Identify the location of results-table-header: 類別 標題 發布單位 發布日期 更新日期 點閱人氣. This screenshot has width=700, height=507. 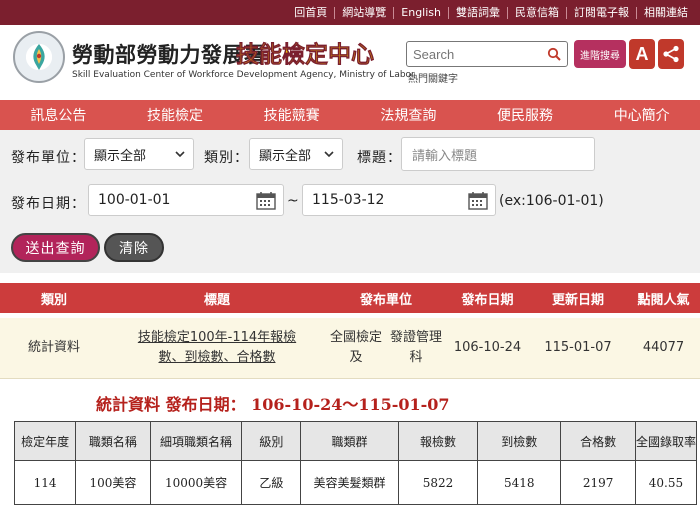
(350, 298).